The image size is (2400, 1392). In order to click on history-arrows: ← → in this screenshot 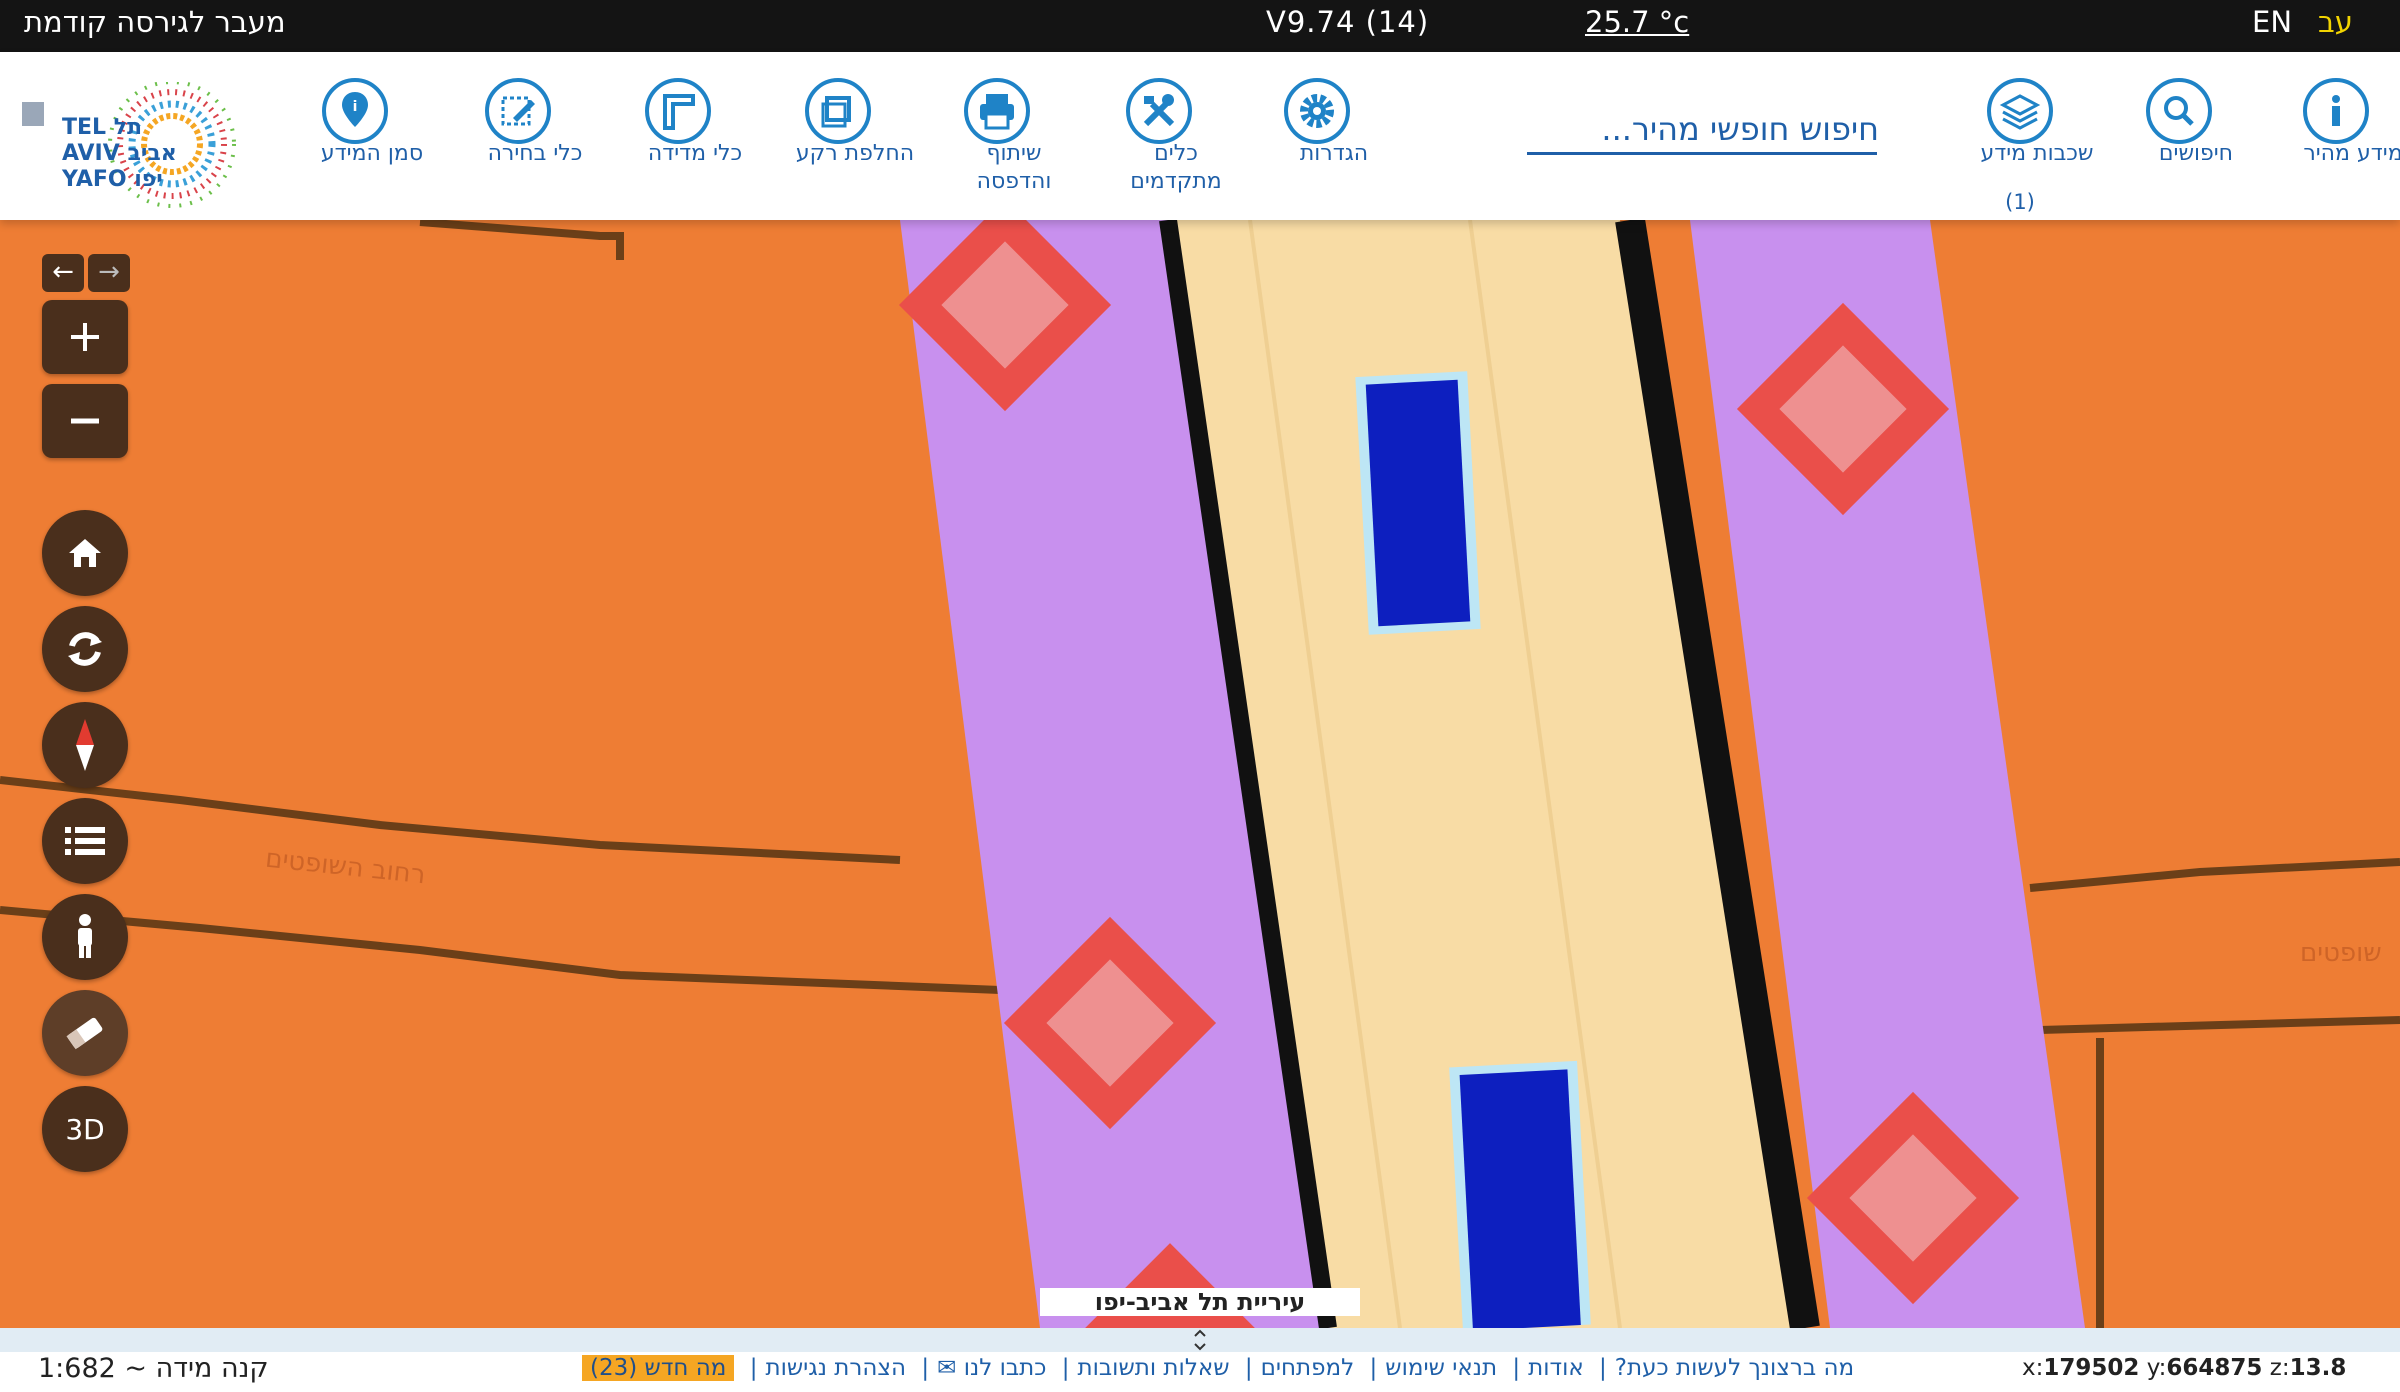, I will do `click(86, 273)`.